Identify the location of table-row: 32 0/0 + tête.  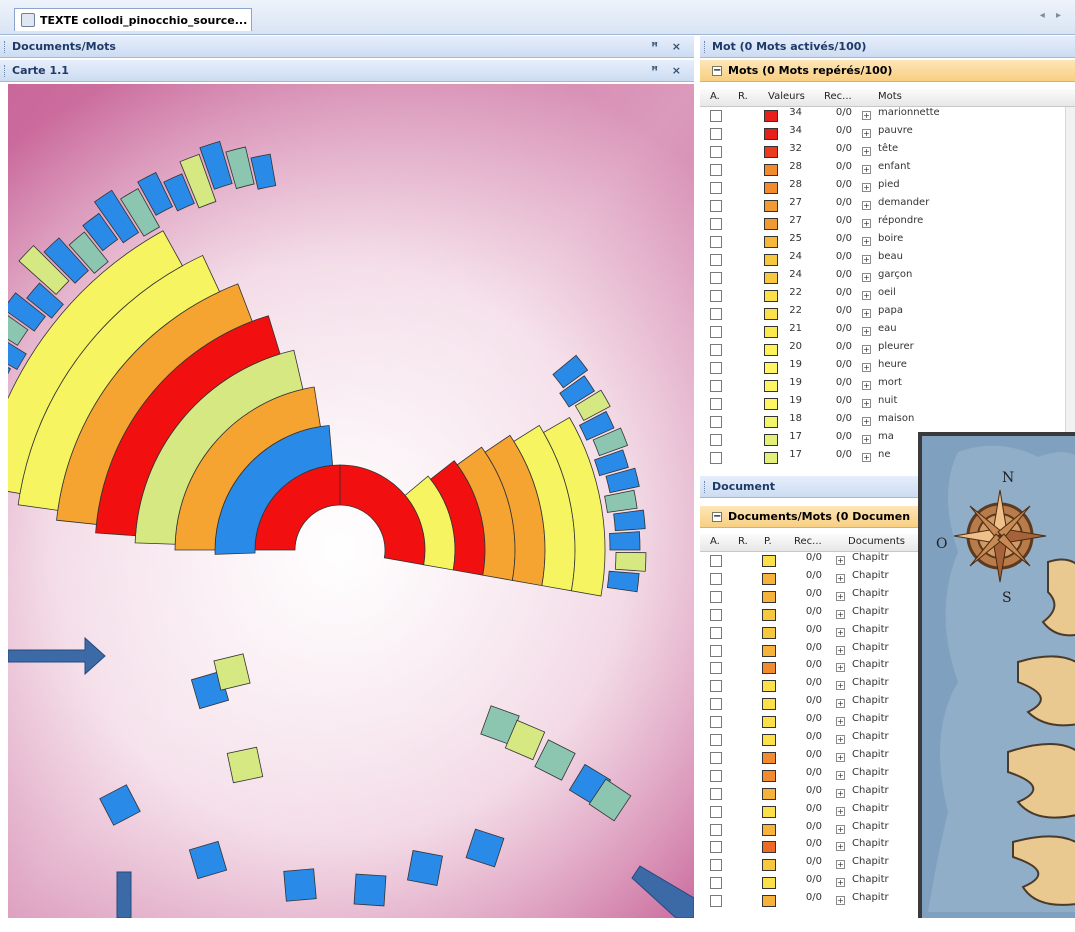
(887, 152).